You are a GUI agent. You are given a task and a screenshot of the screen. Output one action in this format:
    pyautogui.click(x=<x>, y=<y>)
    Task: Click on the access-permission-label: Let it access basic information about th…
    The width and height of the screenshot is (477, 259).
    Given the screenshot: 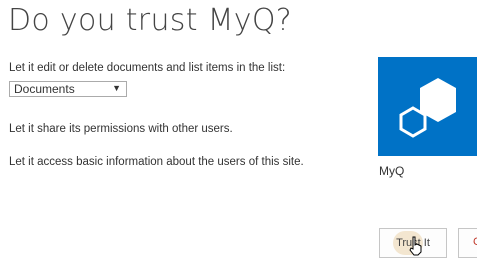 What is the action you would take?
    pyautogui.click(x=156, y=162)
    